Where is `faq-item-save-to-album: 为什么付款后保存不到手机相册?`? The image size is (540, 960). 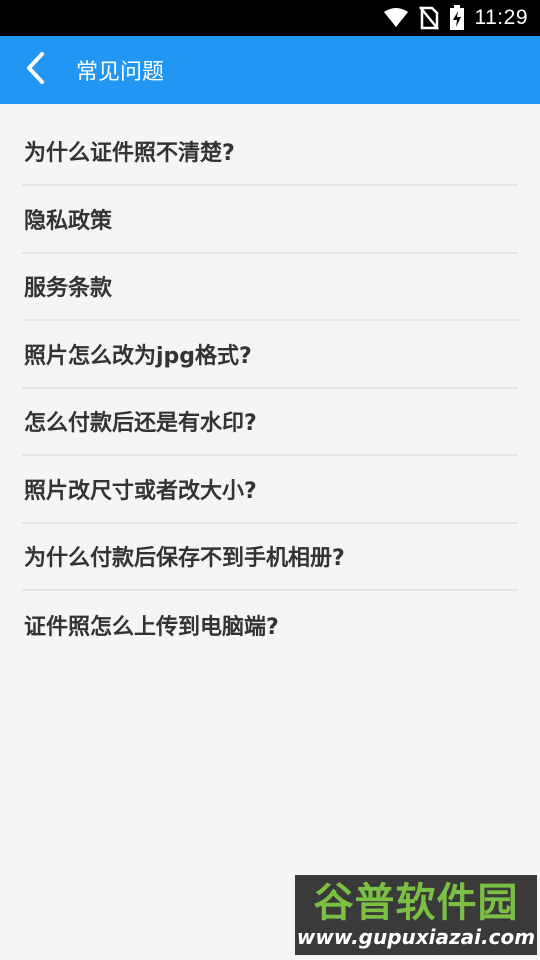
faq-item-save-to-album: 为什么付款后保存不到手机相册? is located at coordinates (270, 557).